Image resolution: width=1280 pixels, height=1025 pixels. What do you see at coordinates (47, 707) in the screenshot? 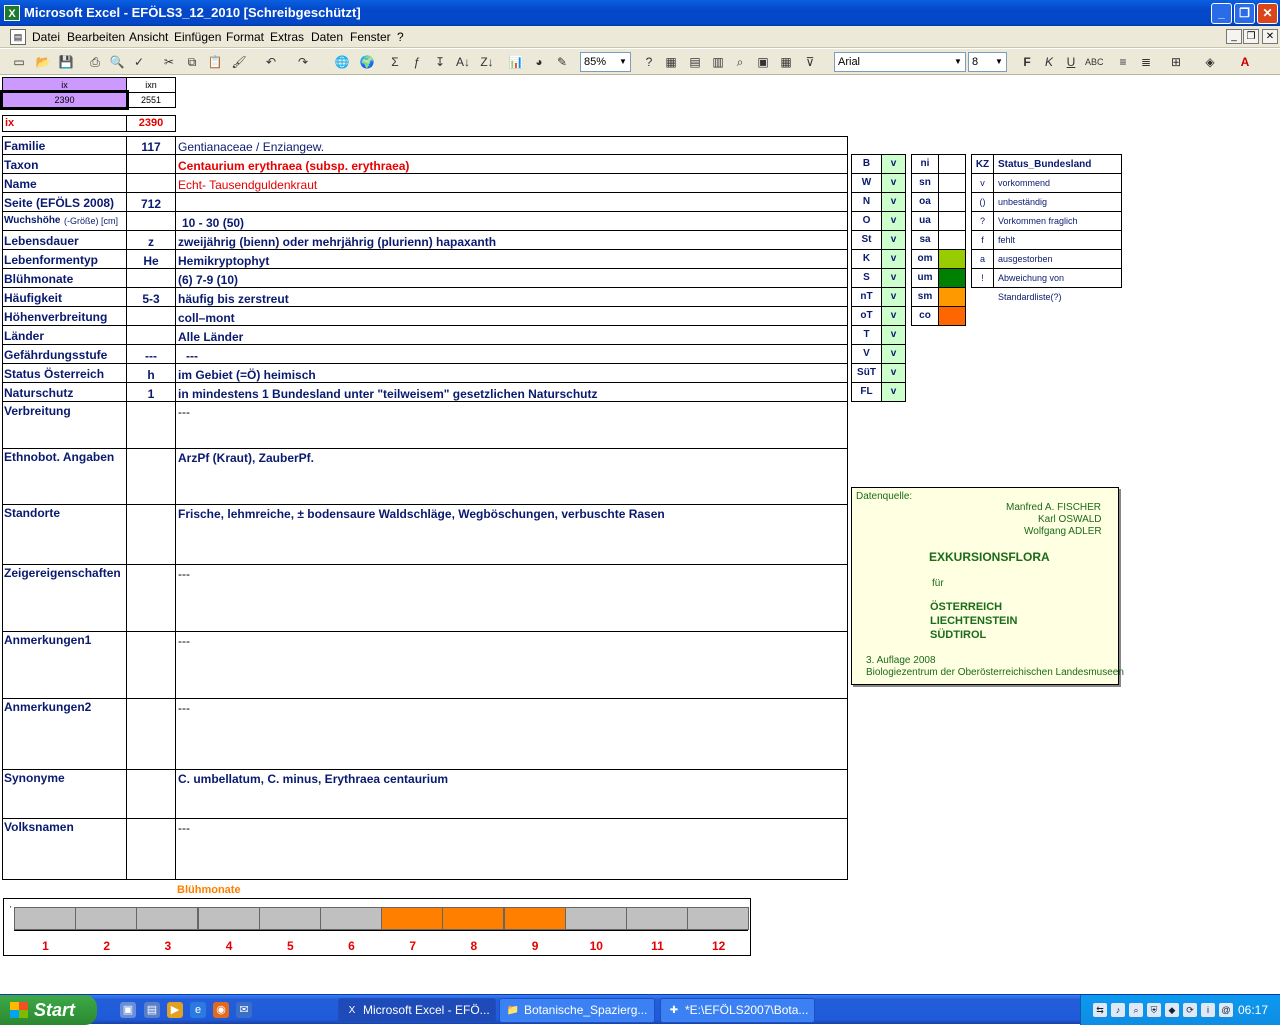
I see `field-label: Anmerkungen2` at bounding box center [47, 707].